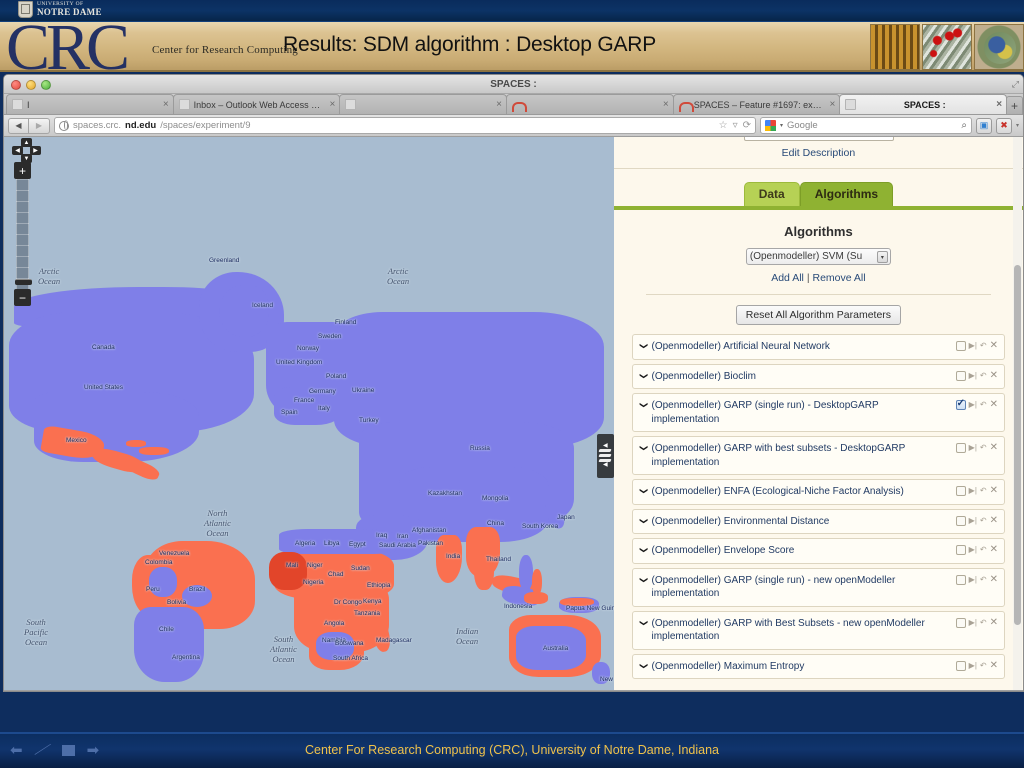 This screenshot has height=768, width=1024. I want to click on chevron-down-icon: ▾, so click(882, 257).